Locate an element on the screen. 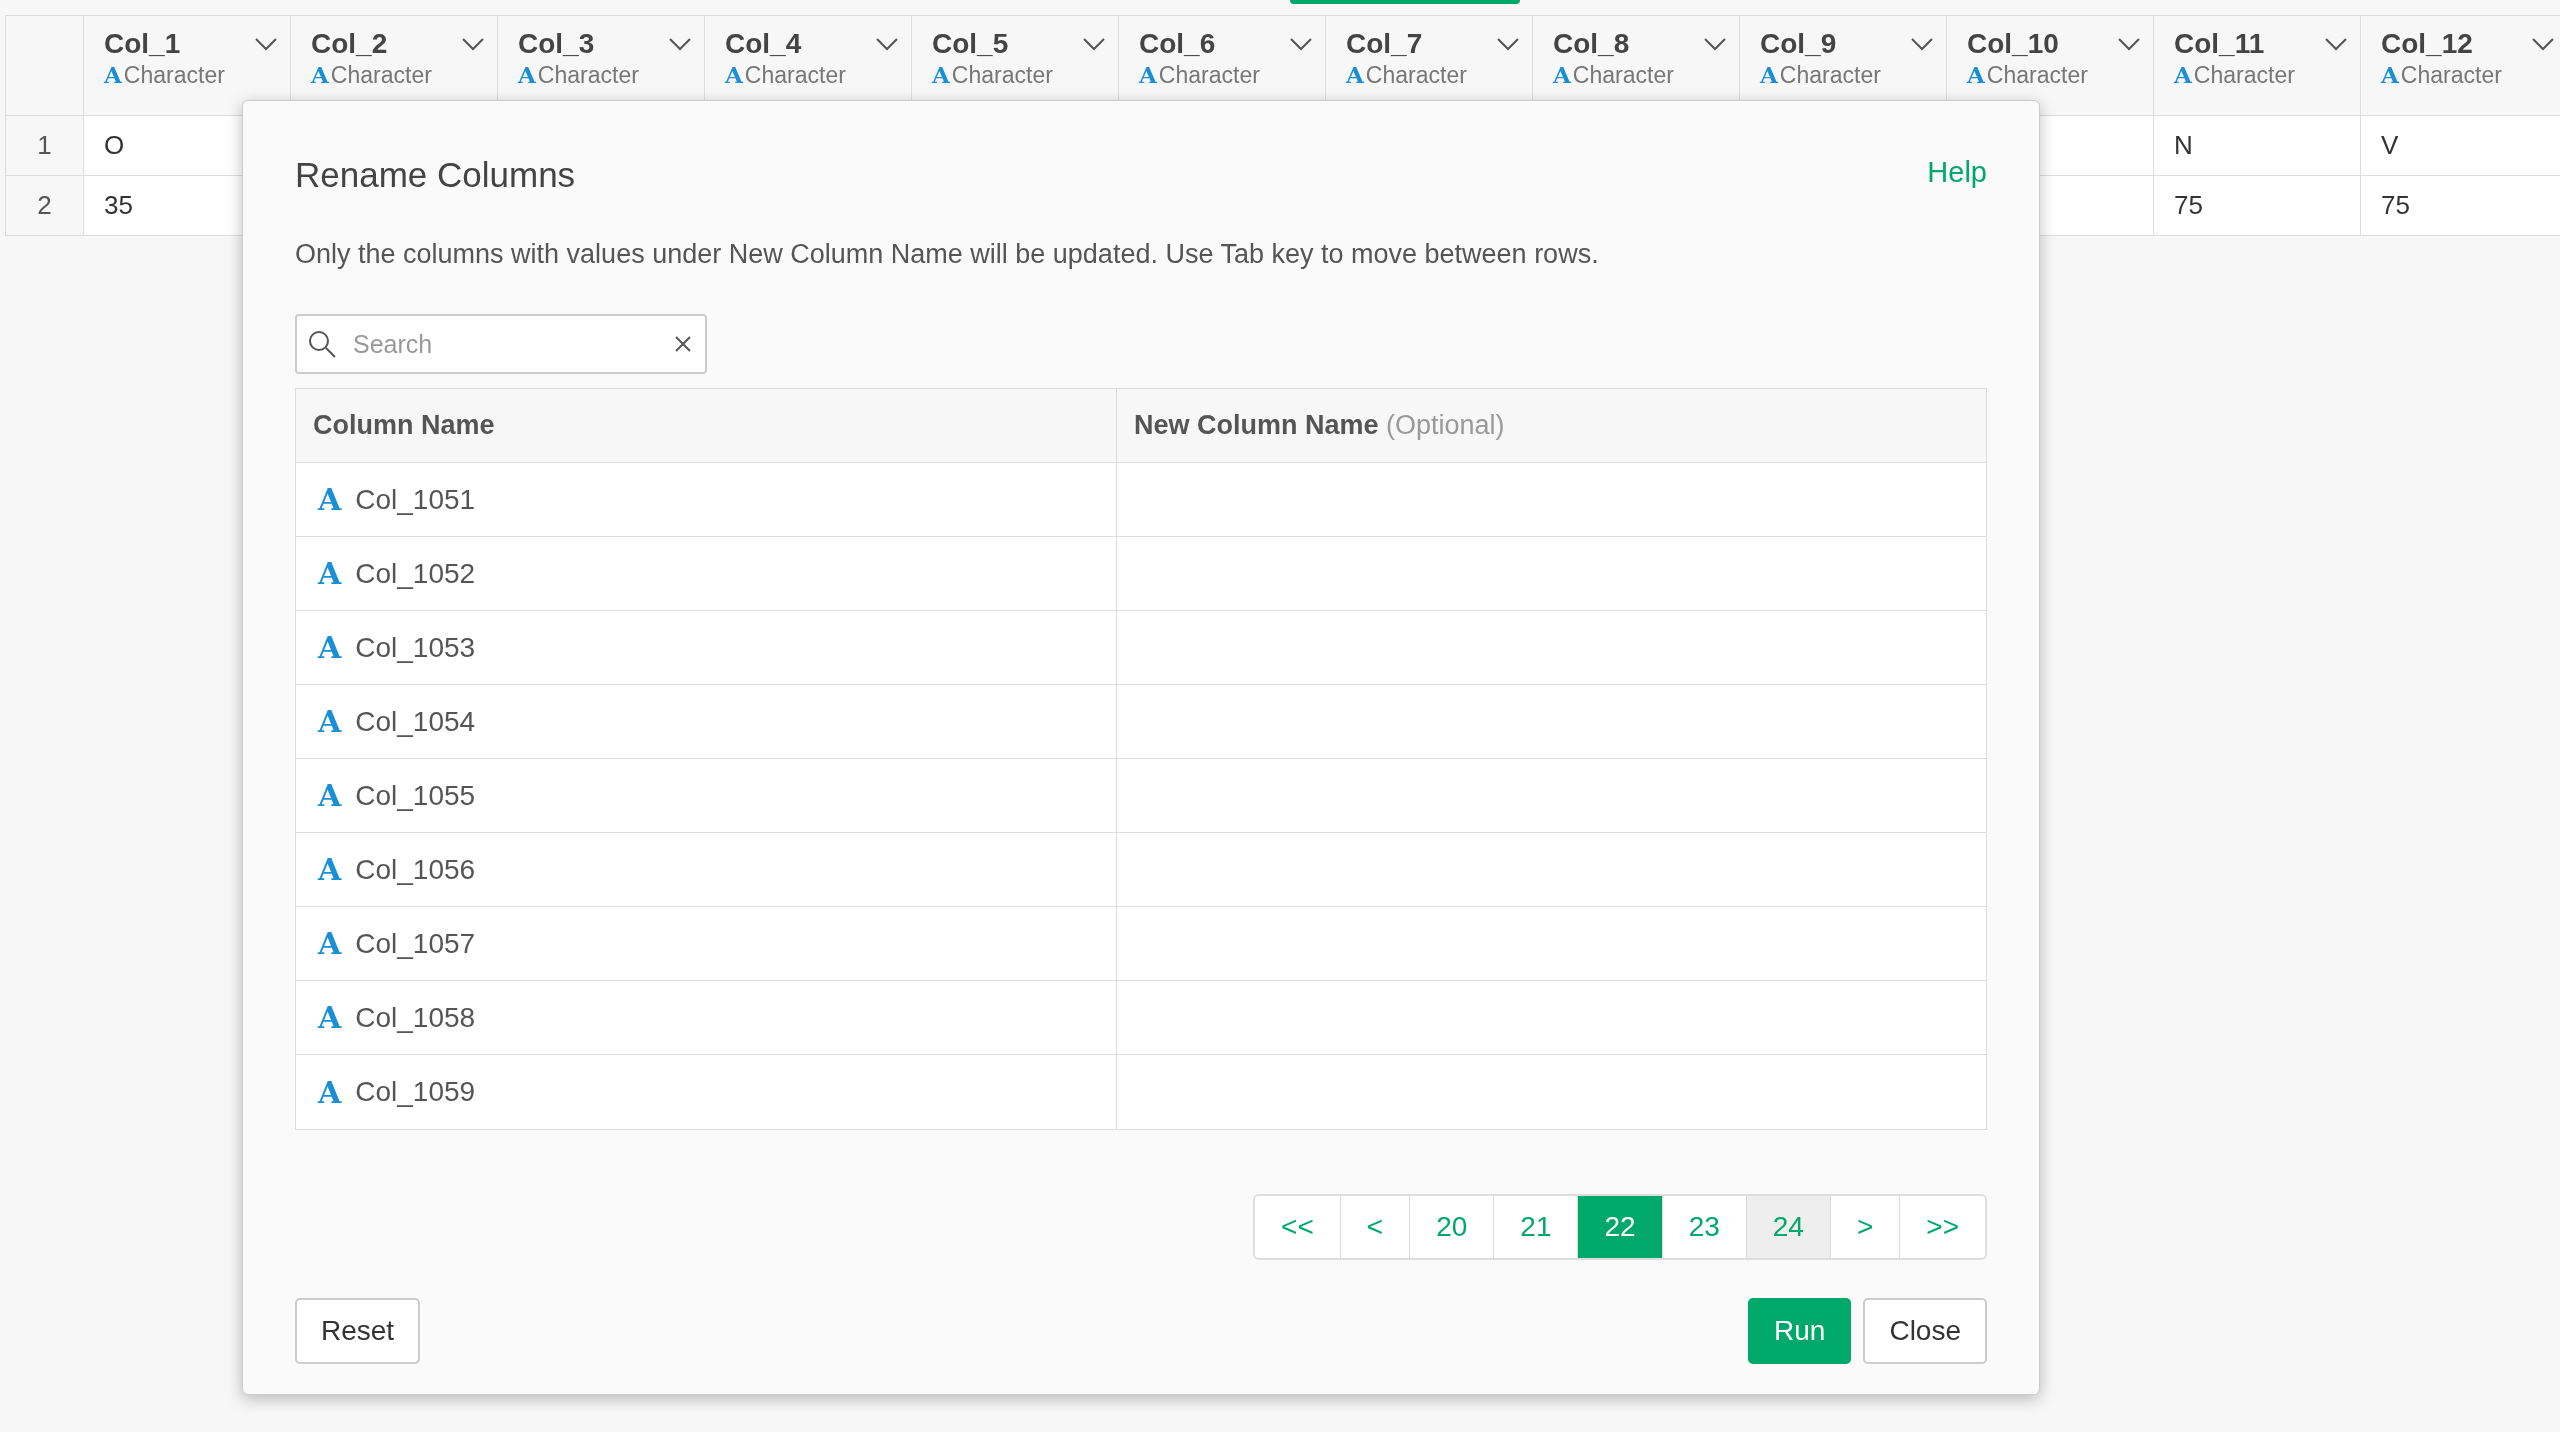 The height and width of the screenshot is (1432, 2560). column-name: Col_1057 is located at coordinates (415, 943).